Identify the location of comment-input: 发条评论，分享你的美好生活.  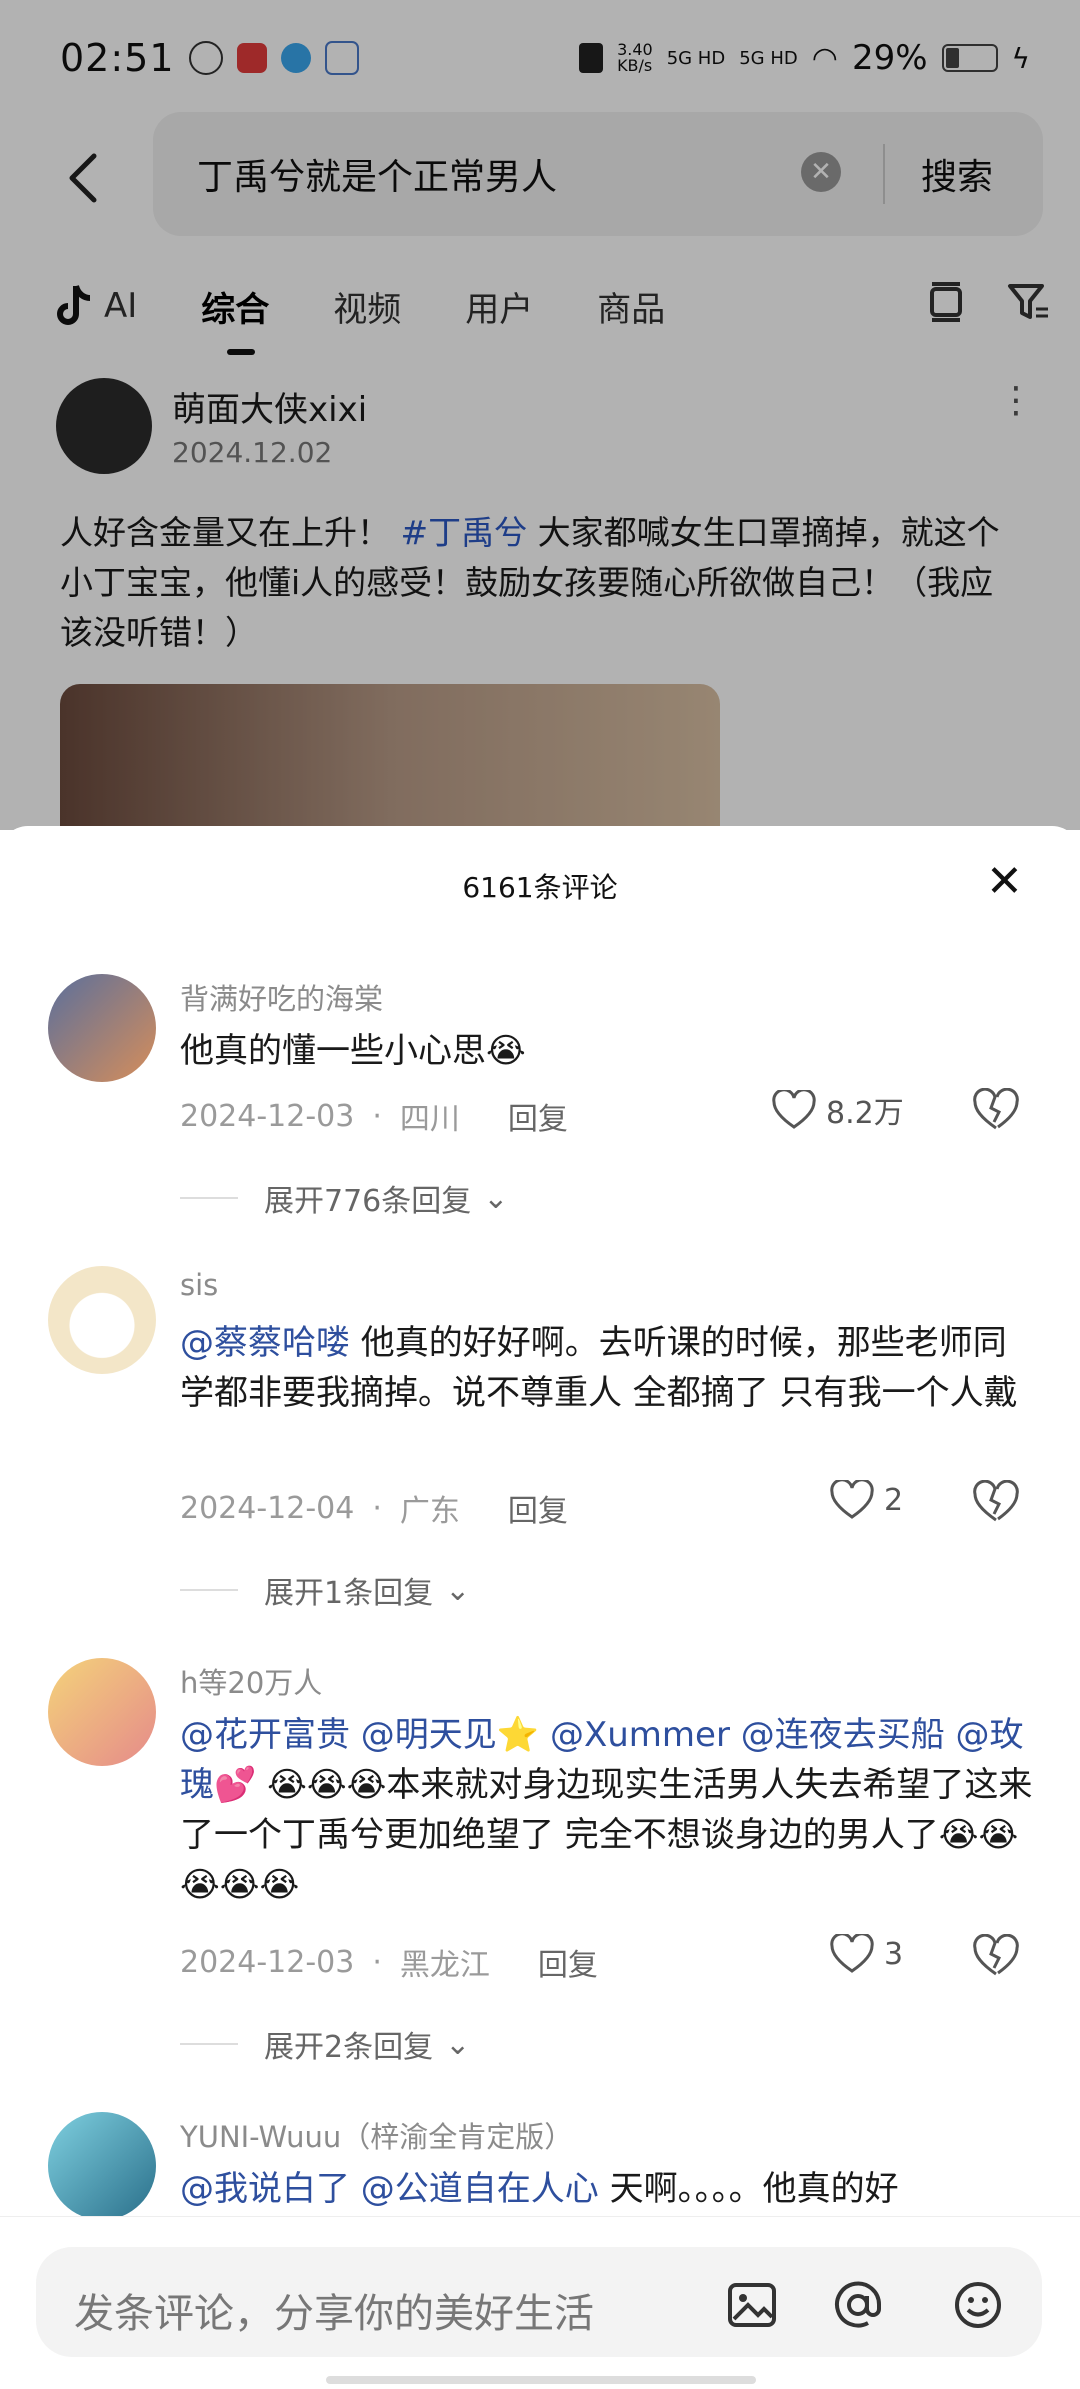
(539, 2302).